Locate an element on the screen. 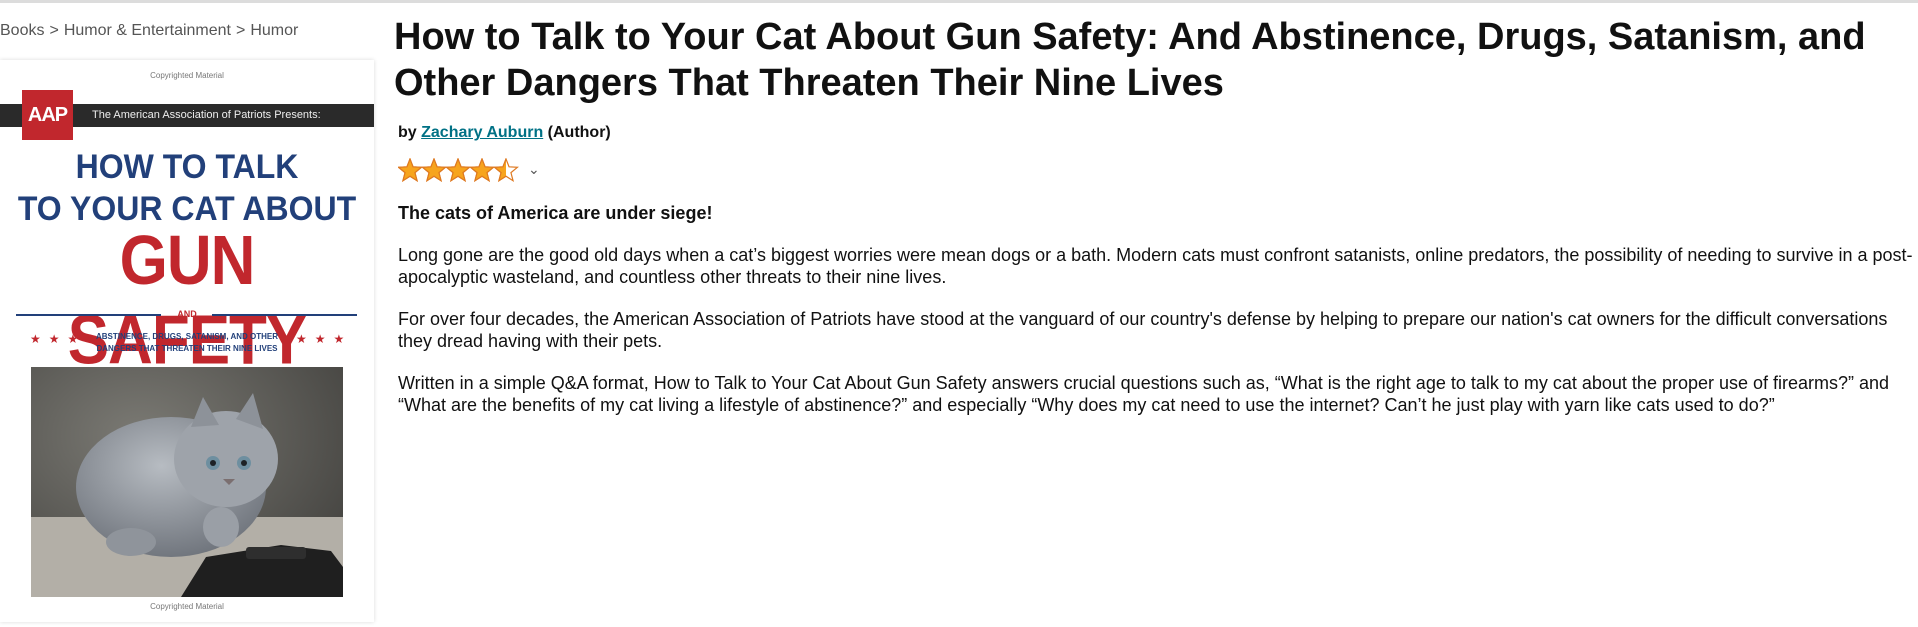 The image size is (1918, 627). cover-copyright-top: Copyrighted Material is located at coordinates (187, 75).